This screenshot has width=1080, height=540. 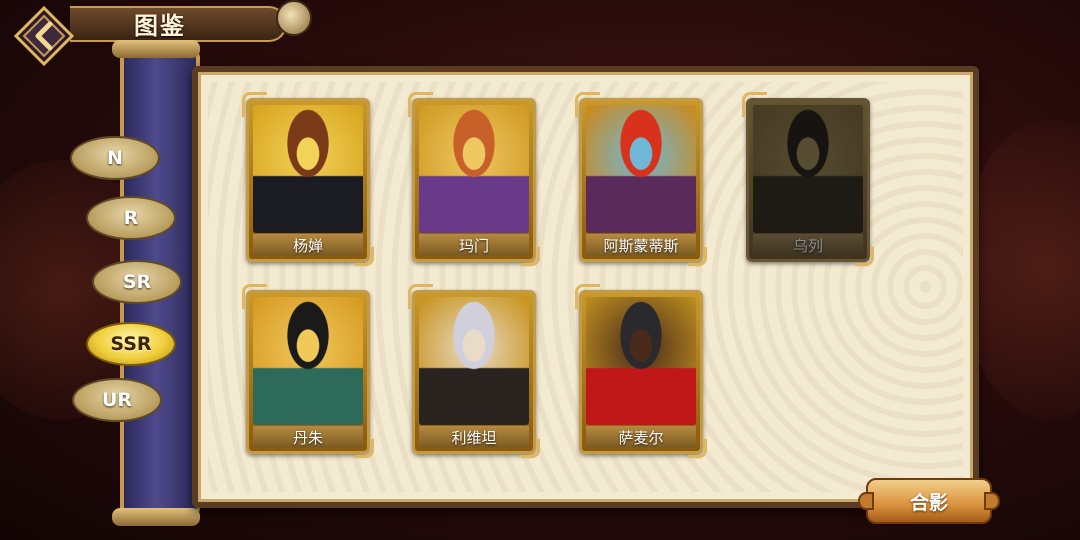 I want to click on rarity-tab-sr: SR, so click(x=137, y=282).